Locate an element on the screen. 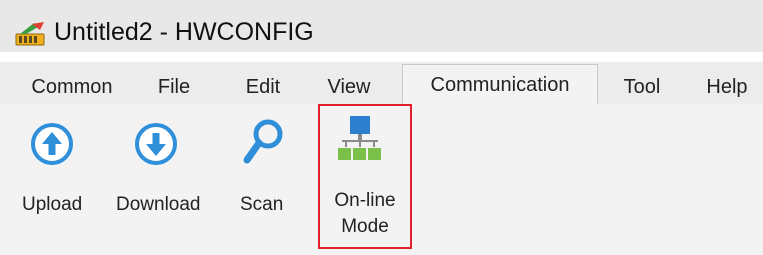  tab-file: File is located at coordinates (174, 87).